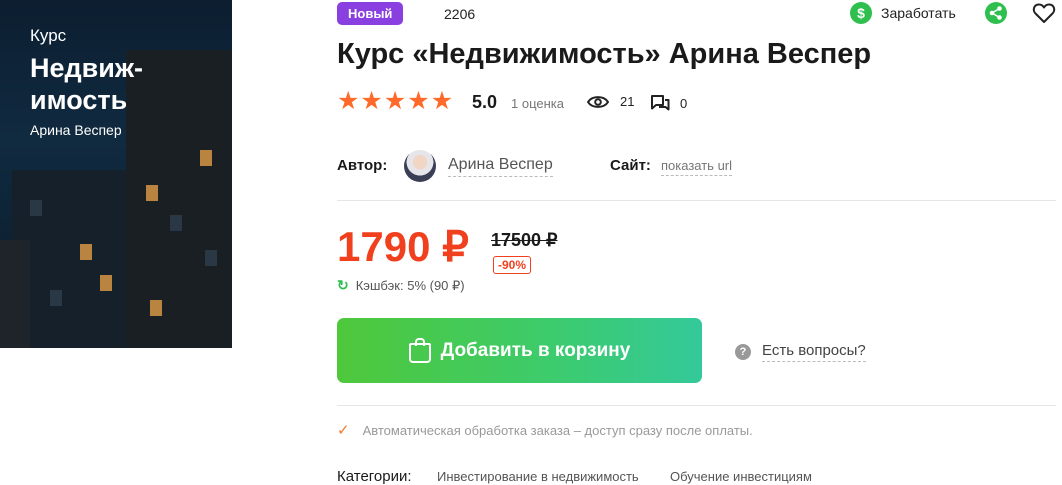 The width and height of the screenshot is (1062, 485). Describe the element at coordinates (630, 165) in the screenshot. I see `site-label: Сайт:` at that location.